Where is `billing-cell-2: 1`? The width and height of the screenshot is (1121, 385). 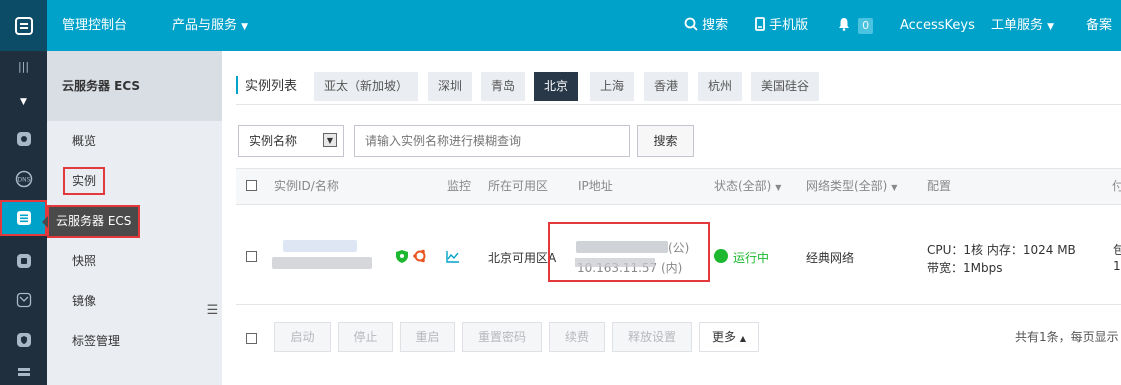 billing-cell-2: 1 is located at coordinates (1117, 266).